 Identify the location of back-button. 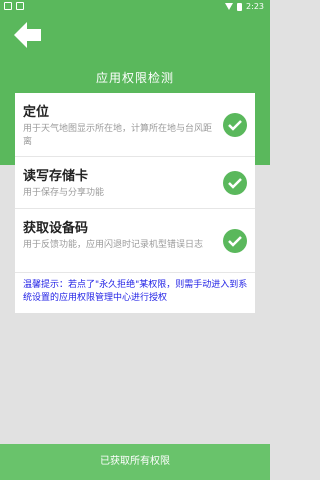
(28, 35).